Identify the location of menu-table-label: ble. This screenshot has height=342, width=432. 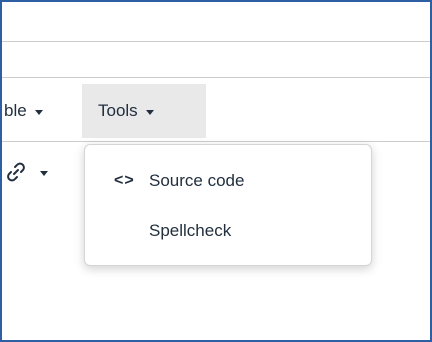
(15, 110).